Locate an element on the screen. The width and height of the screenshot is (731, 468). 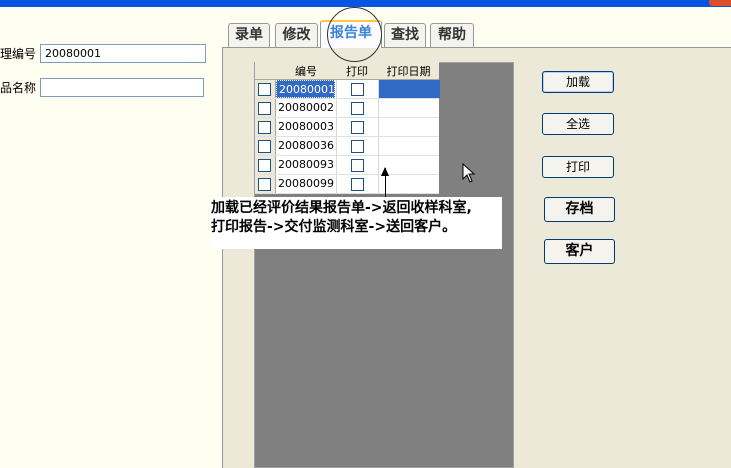
row-code: 20080036 is located at coordinates (306, 145).